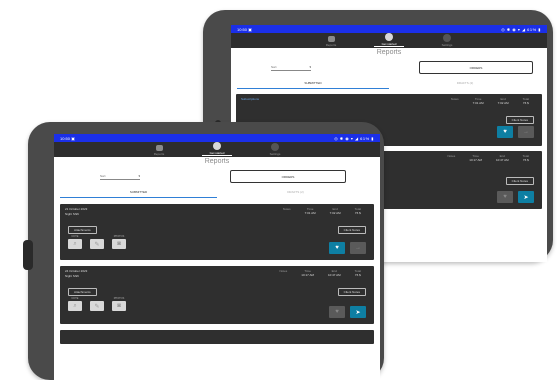 This screenshot has height=380, width=557. Describe the element at coordinates (217, 337) in the screenshot. I see `report-card` at that location.